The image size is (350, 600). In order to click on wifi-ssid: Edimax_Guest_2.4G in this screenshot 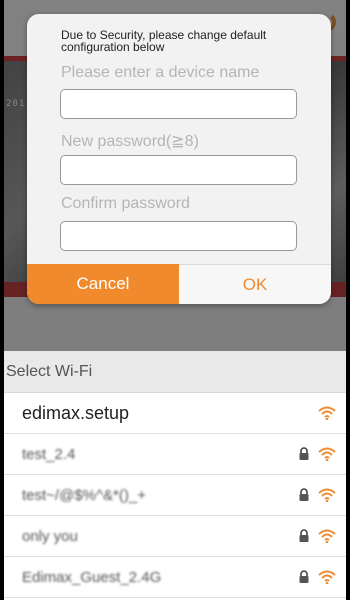, I will do `click(92, 577)`.